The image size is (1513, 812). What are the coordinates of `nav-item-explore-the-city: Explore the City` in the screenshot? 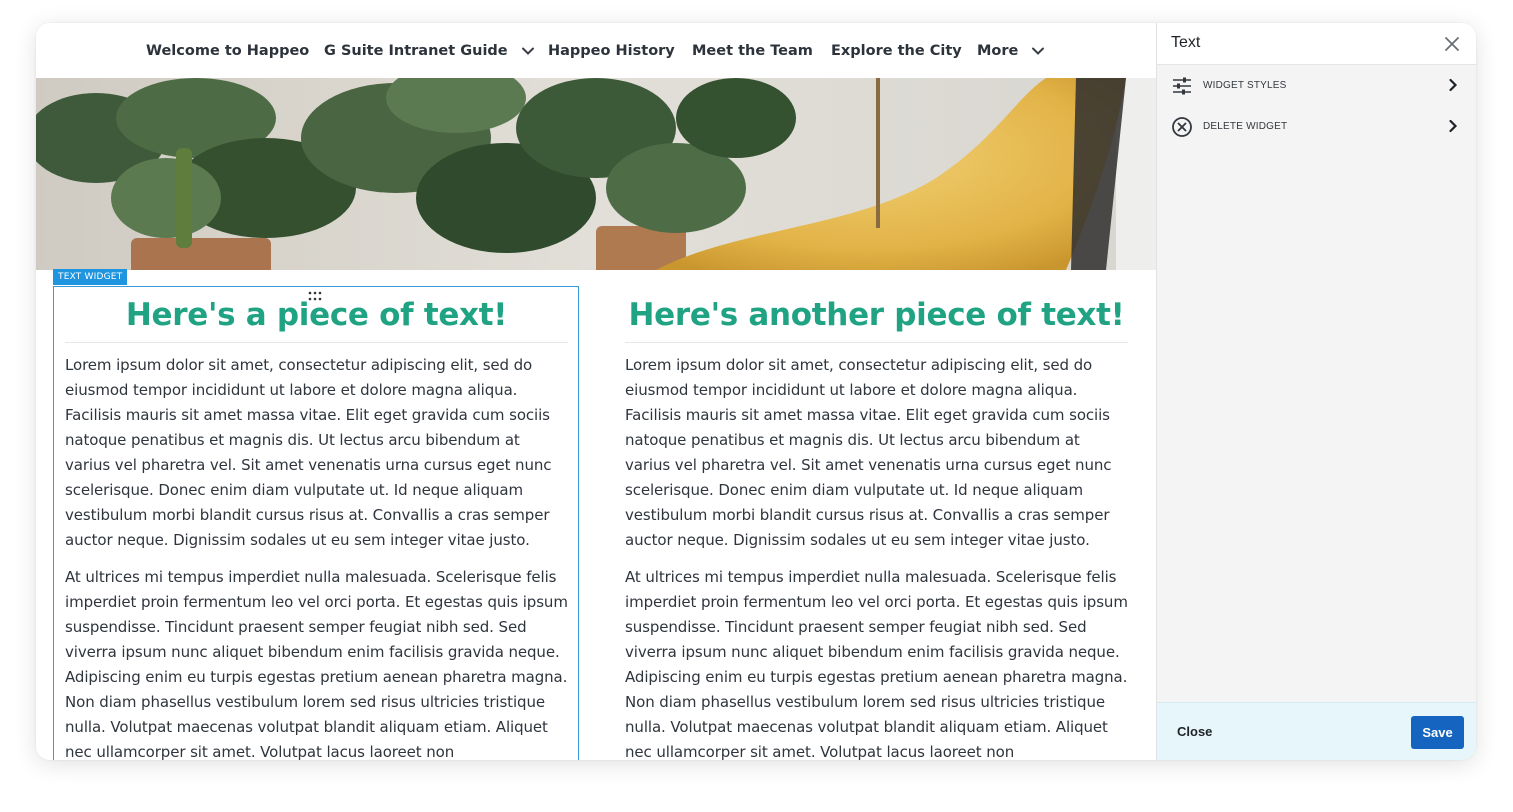 It's located at (896, 50).